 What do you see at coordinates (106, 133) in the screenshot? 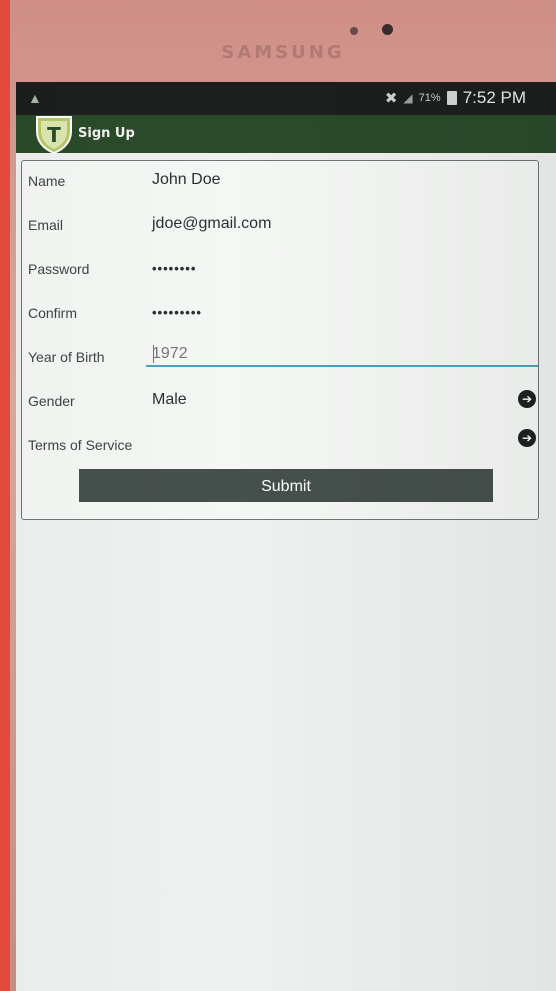
I see `app-title: Sign Up` at bounding box center [106, 133].